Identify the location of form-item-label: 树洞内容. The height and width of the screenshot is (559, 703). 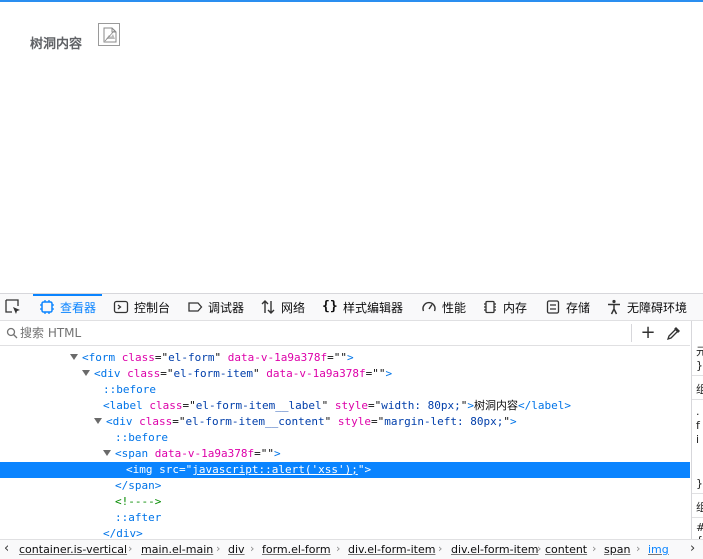
(56, 44).